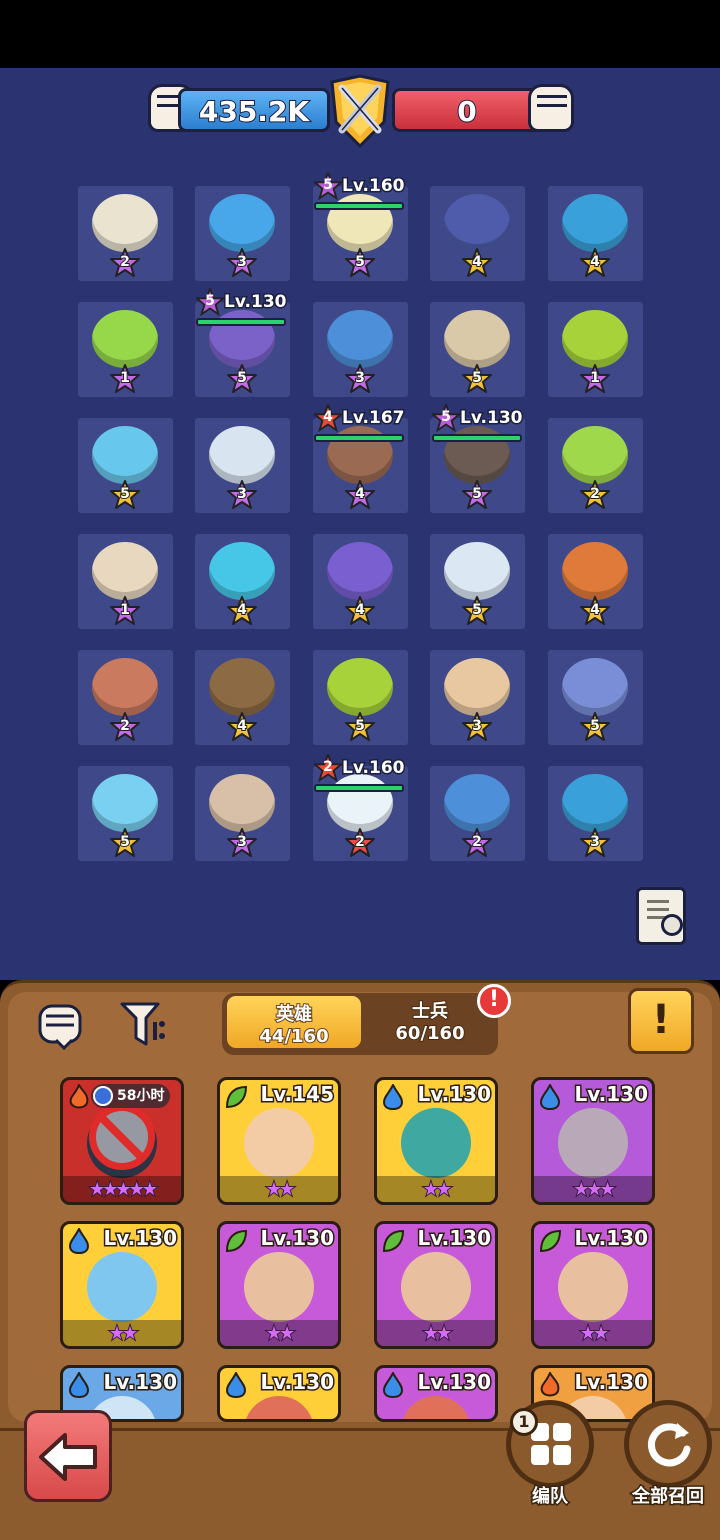  What do you see at coordinates (668, 1444) in the screenshot?
I see `recall-all-button` at bounding box center [668, 1444].